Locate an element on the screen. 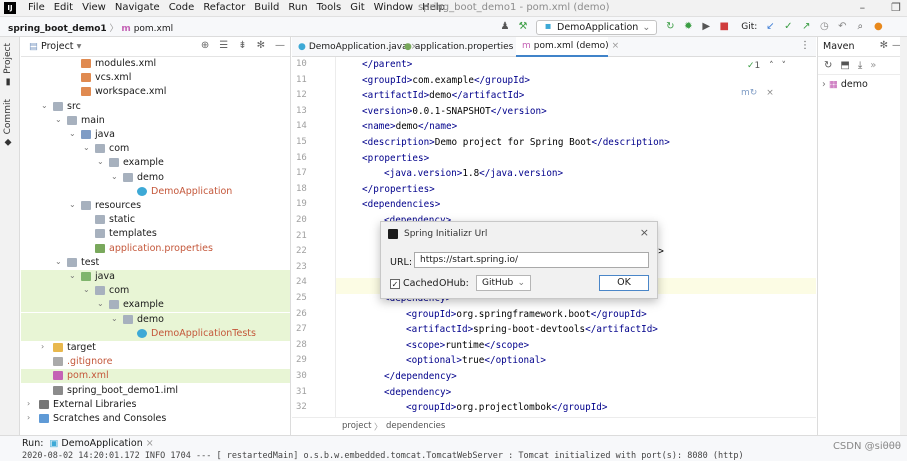 The height and width of the screenshot is (461, 907). maven-reload-icon: m↻ is located at coordinates (749, 93).